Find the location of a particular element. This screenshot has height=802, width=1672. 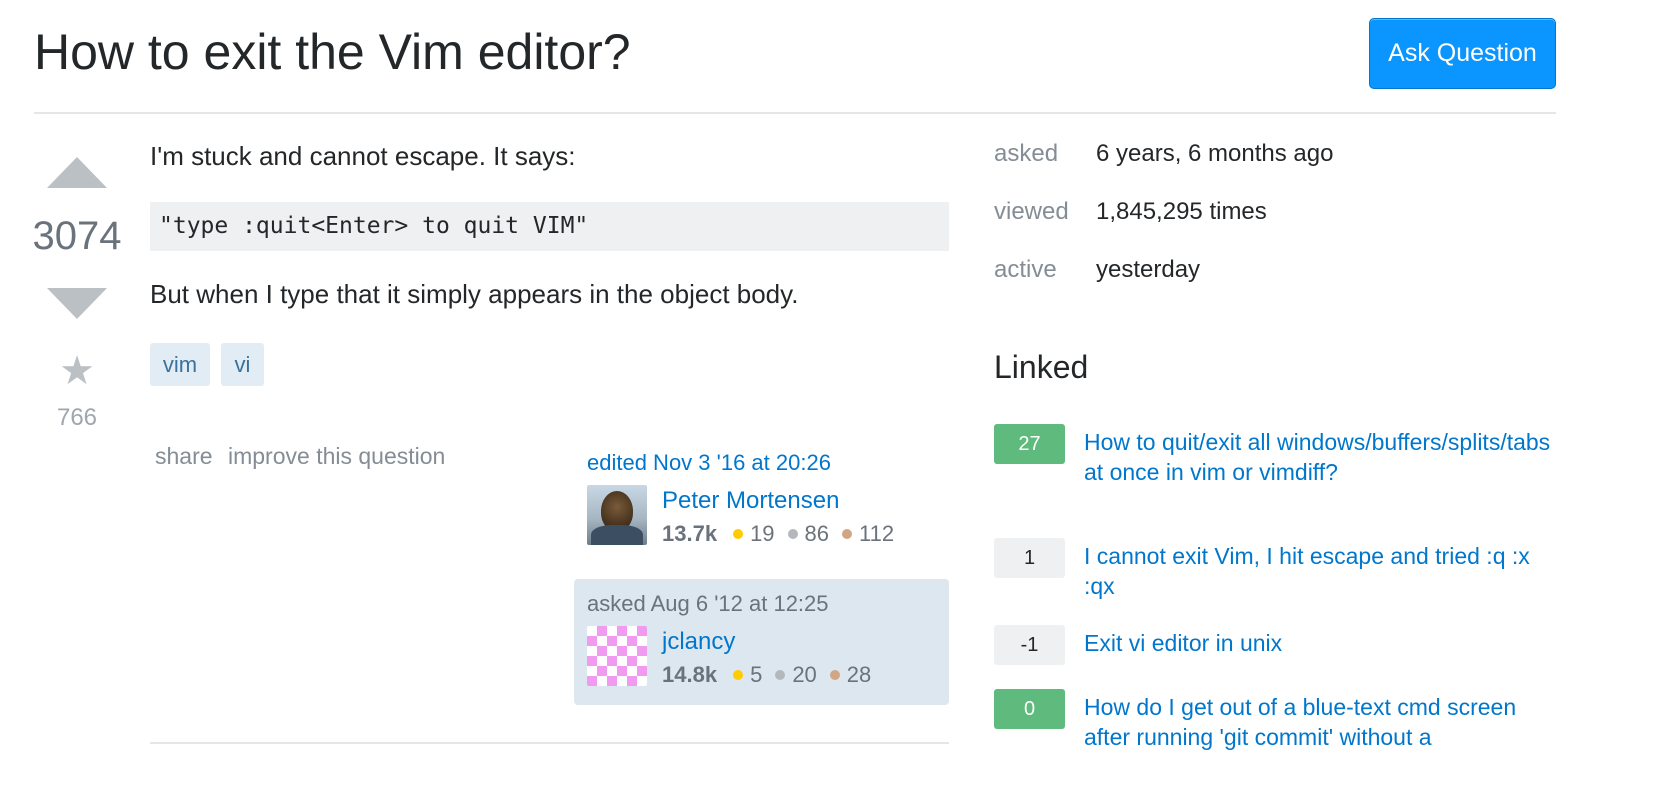

question-title: How to exit the Vim editor? is located at coordinates (332, 52).